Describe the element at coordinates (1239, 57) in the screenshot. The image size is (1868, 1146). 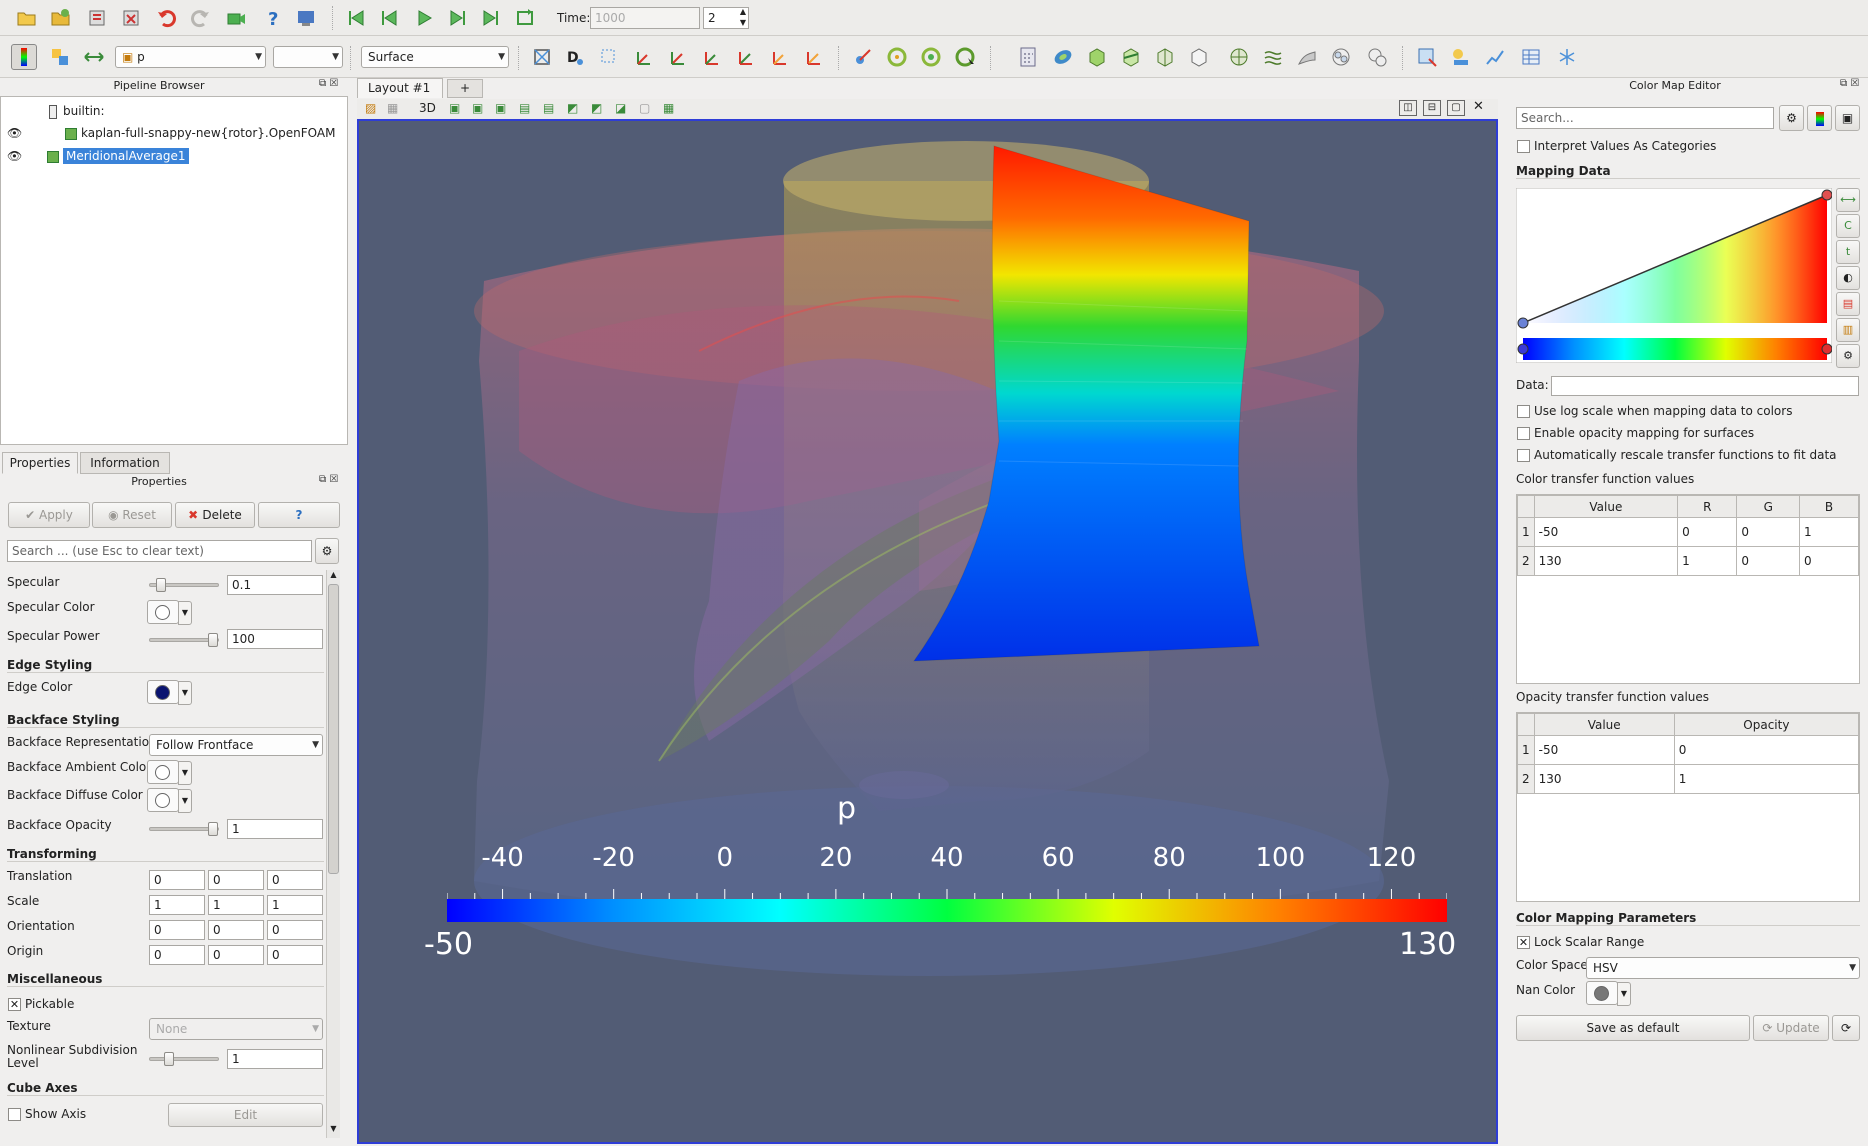
I see `glyph-icon` at that location.